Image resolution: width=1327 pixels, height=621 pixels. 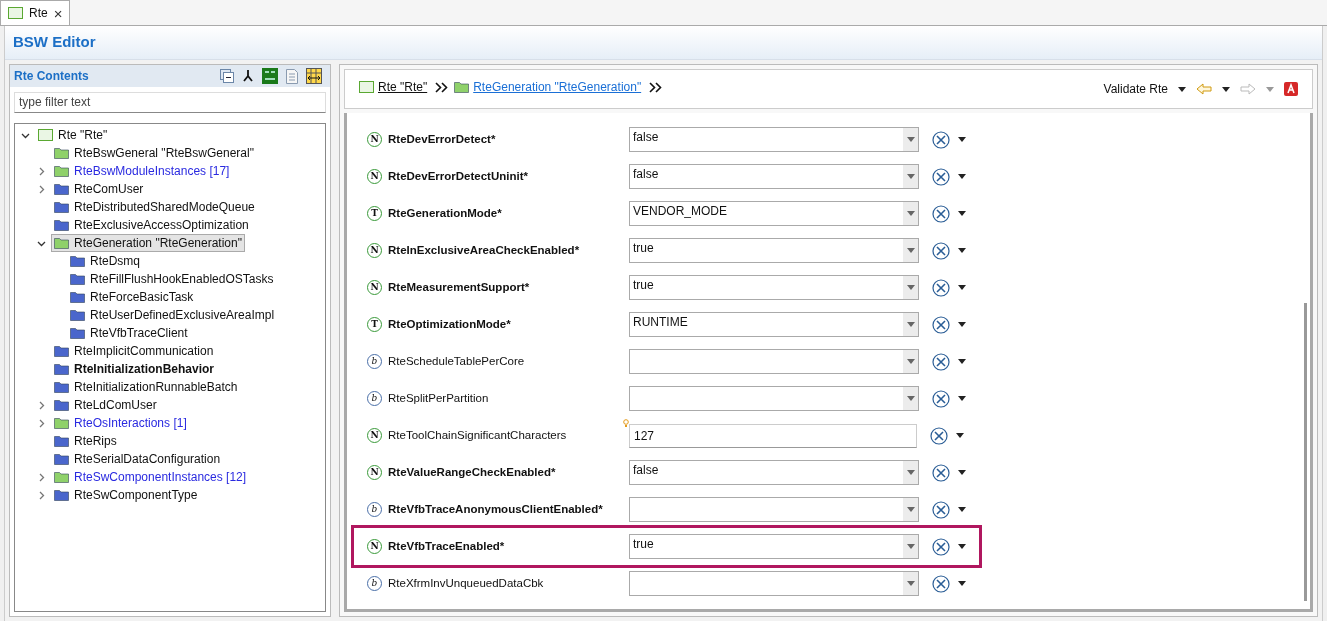 What do you see at coordinates (151, 225) in the screenshot?
I see `tree-item: RteExclusiveAccessOptimization` at bounding box center [151, 225].